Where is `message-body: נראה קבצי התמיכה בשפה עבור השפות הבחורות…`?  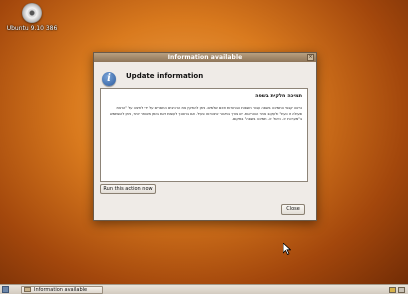 message-body: נראה קבצי התמיכה בשפה עבור השפות הבחורות… is located at coordinates (206, 114).